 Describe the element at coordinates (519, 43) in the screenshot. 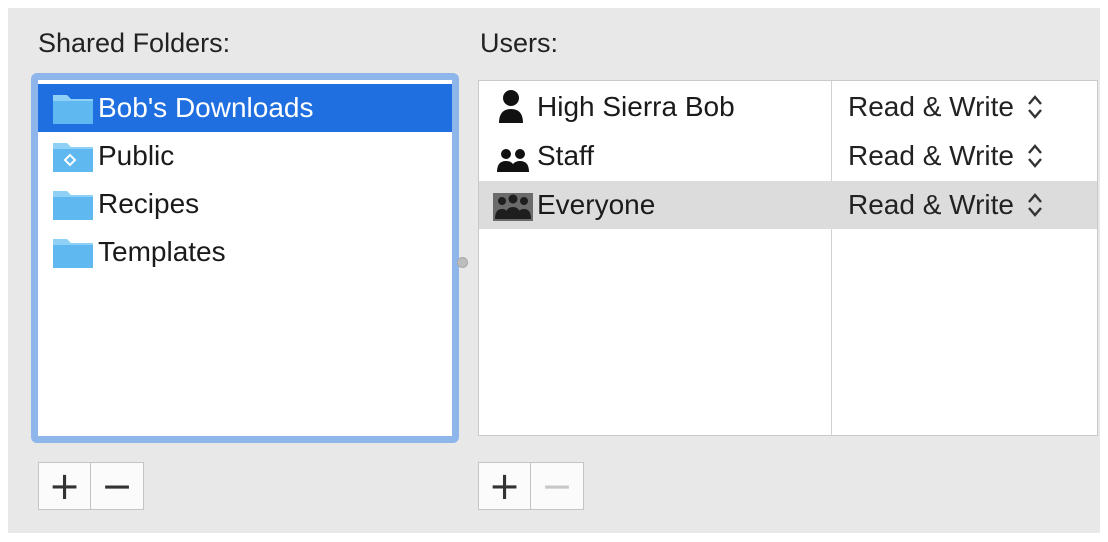

I see `users-label: Users:` at that location.